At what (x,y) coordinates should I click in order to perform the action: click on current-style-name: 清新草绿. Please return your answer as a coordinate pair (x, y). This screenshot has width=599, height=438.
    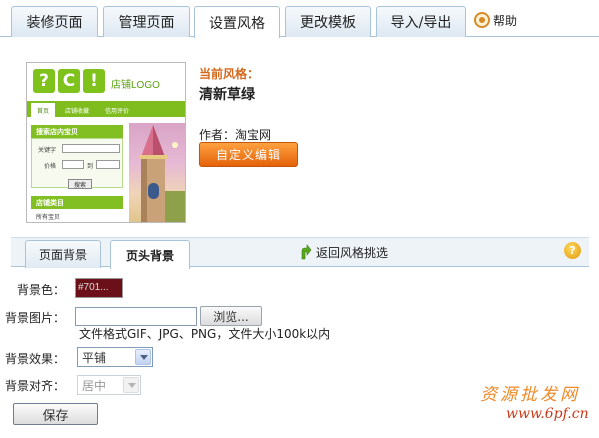
    Looking at the image, I should click on (227, 95).